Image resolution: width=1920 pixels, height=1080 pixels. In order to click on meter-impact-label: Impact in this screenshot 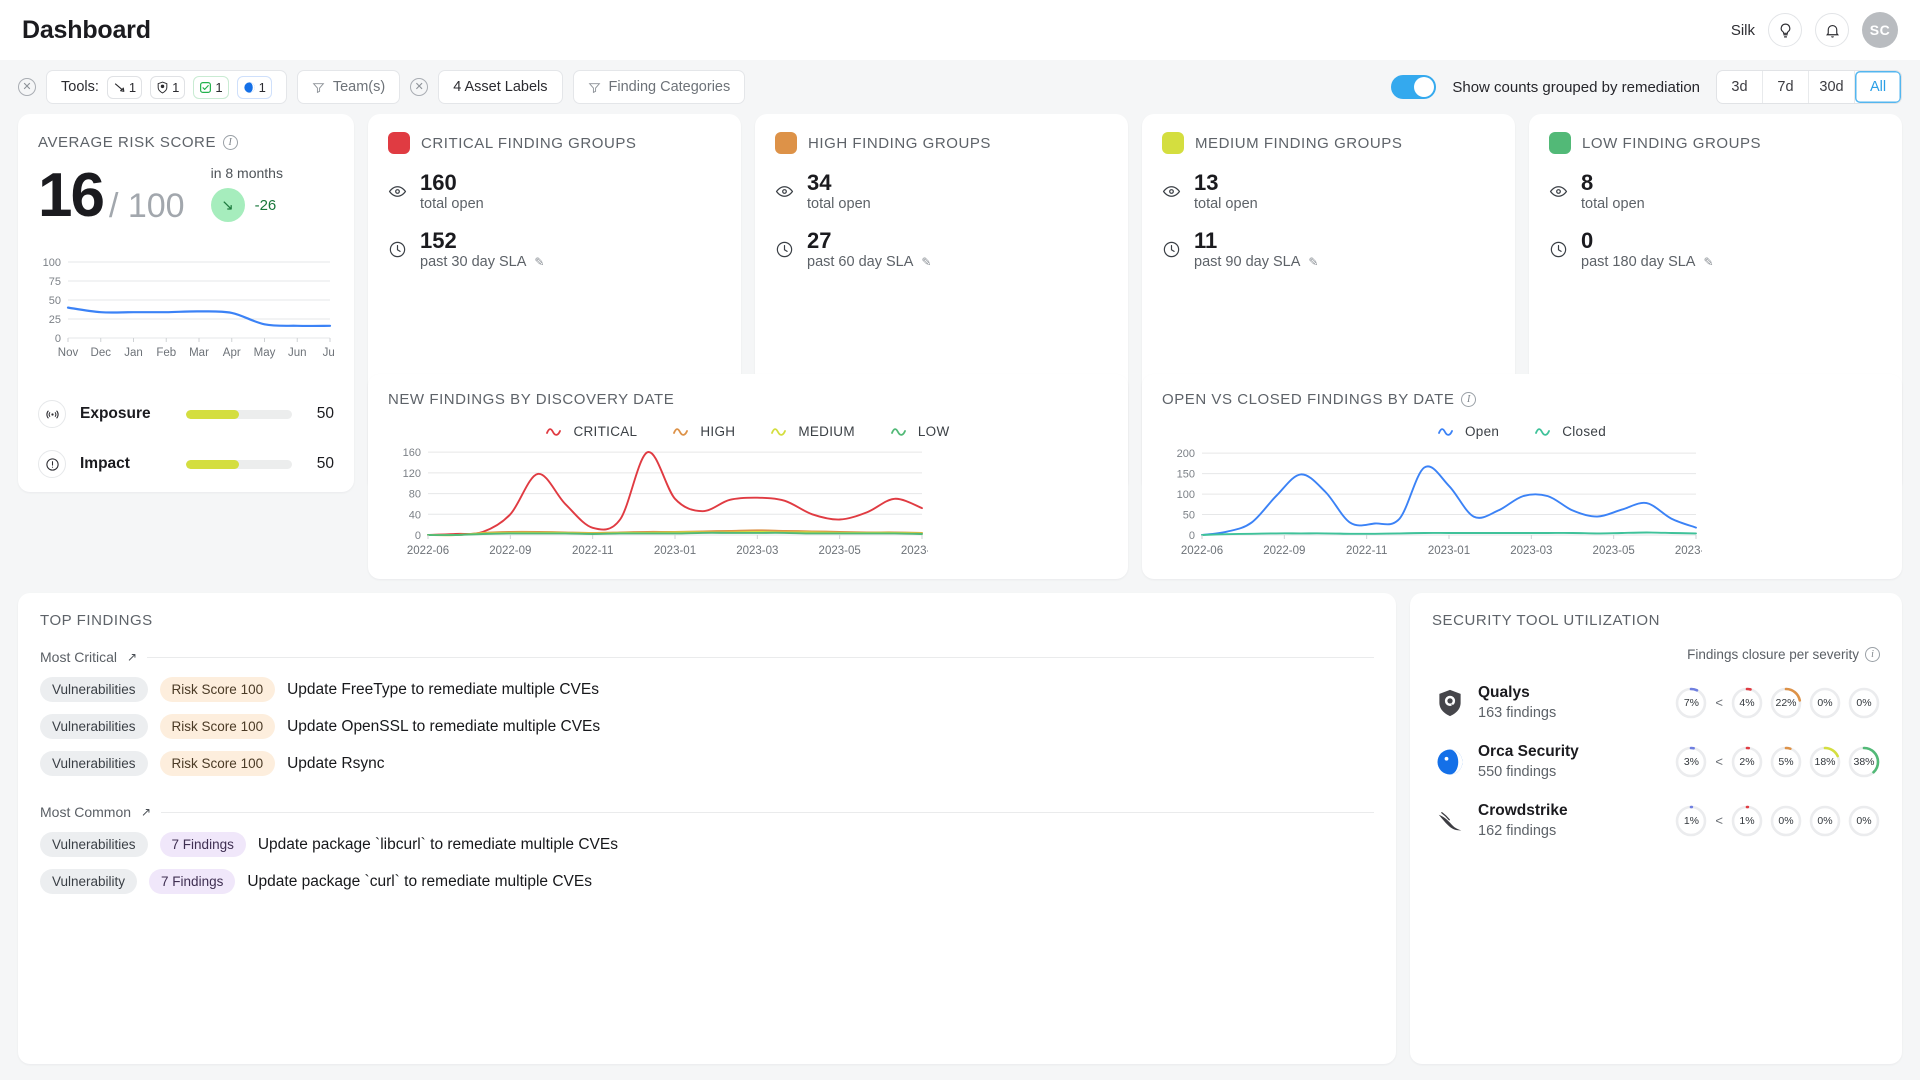, I will do `click(105, 463)`.